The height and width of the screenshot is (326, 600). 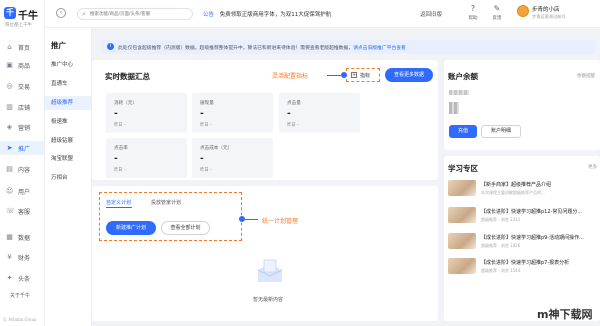 I want to click on nav-item-shop: ▥ 店铺, so click(x=22, y=107).